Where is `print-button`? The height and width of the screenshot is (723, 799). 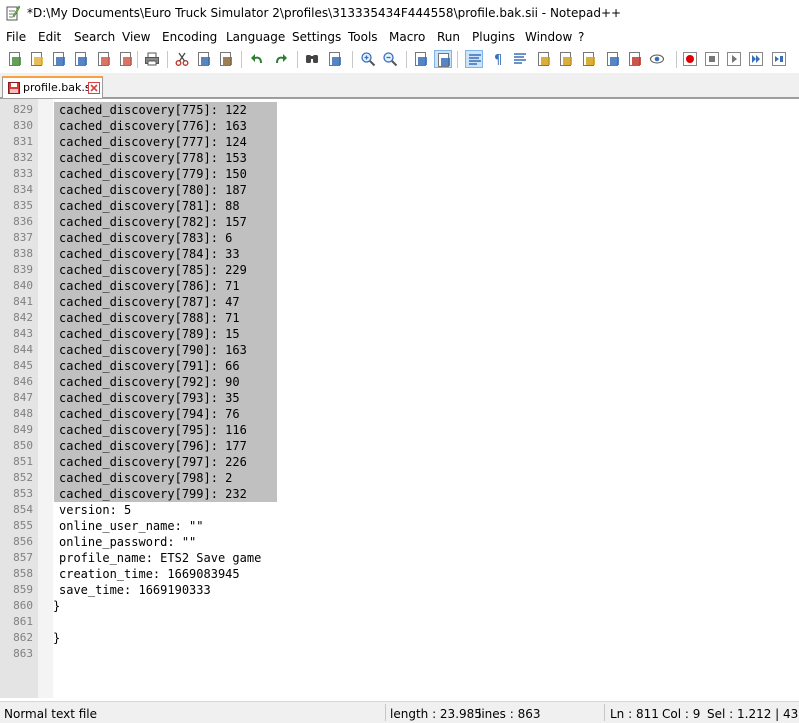
print-button is located at coordinates (152, 59).